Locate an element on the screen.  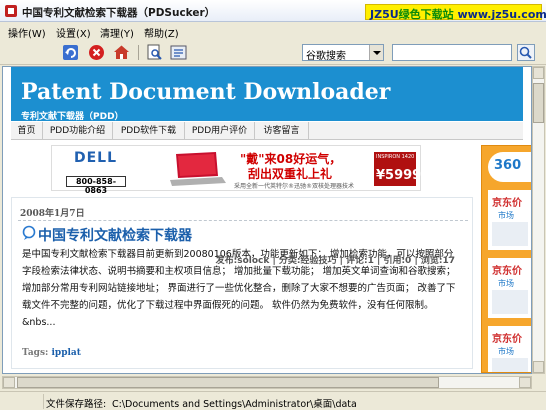
ad-finetext: 采用全新一代英特尔®迅驰®双核处理器技术 is located at coordinates (294, 186).